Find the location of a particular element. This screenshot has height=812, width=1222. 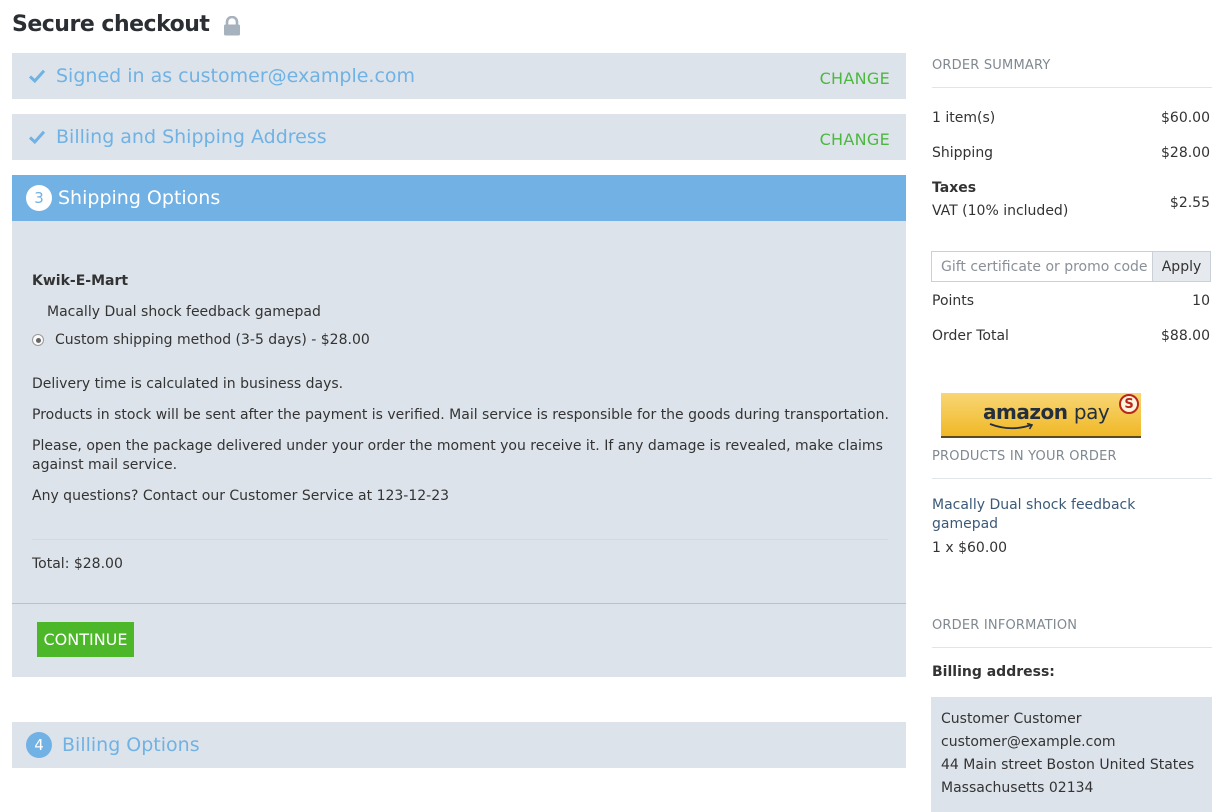

order-total-label: Order Total is located at coordinates (970, 336).